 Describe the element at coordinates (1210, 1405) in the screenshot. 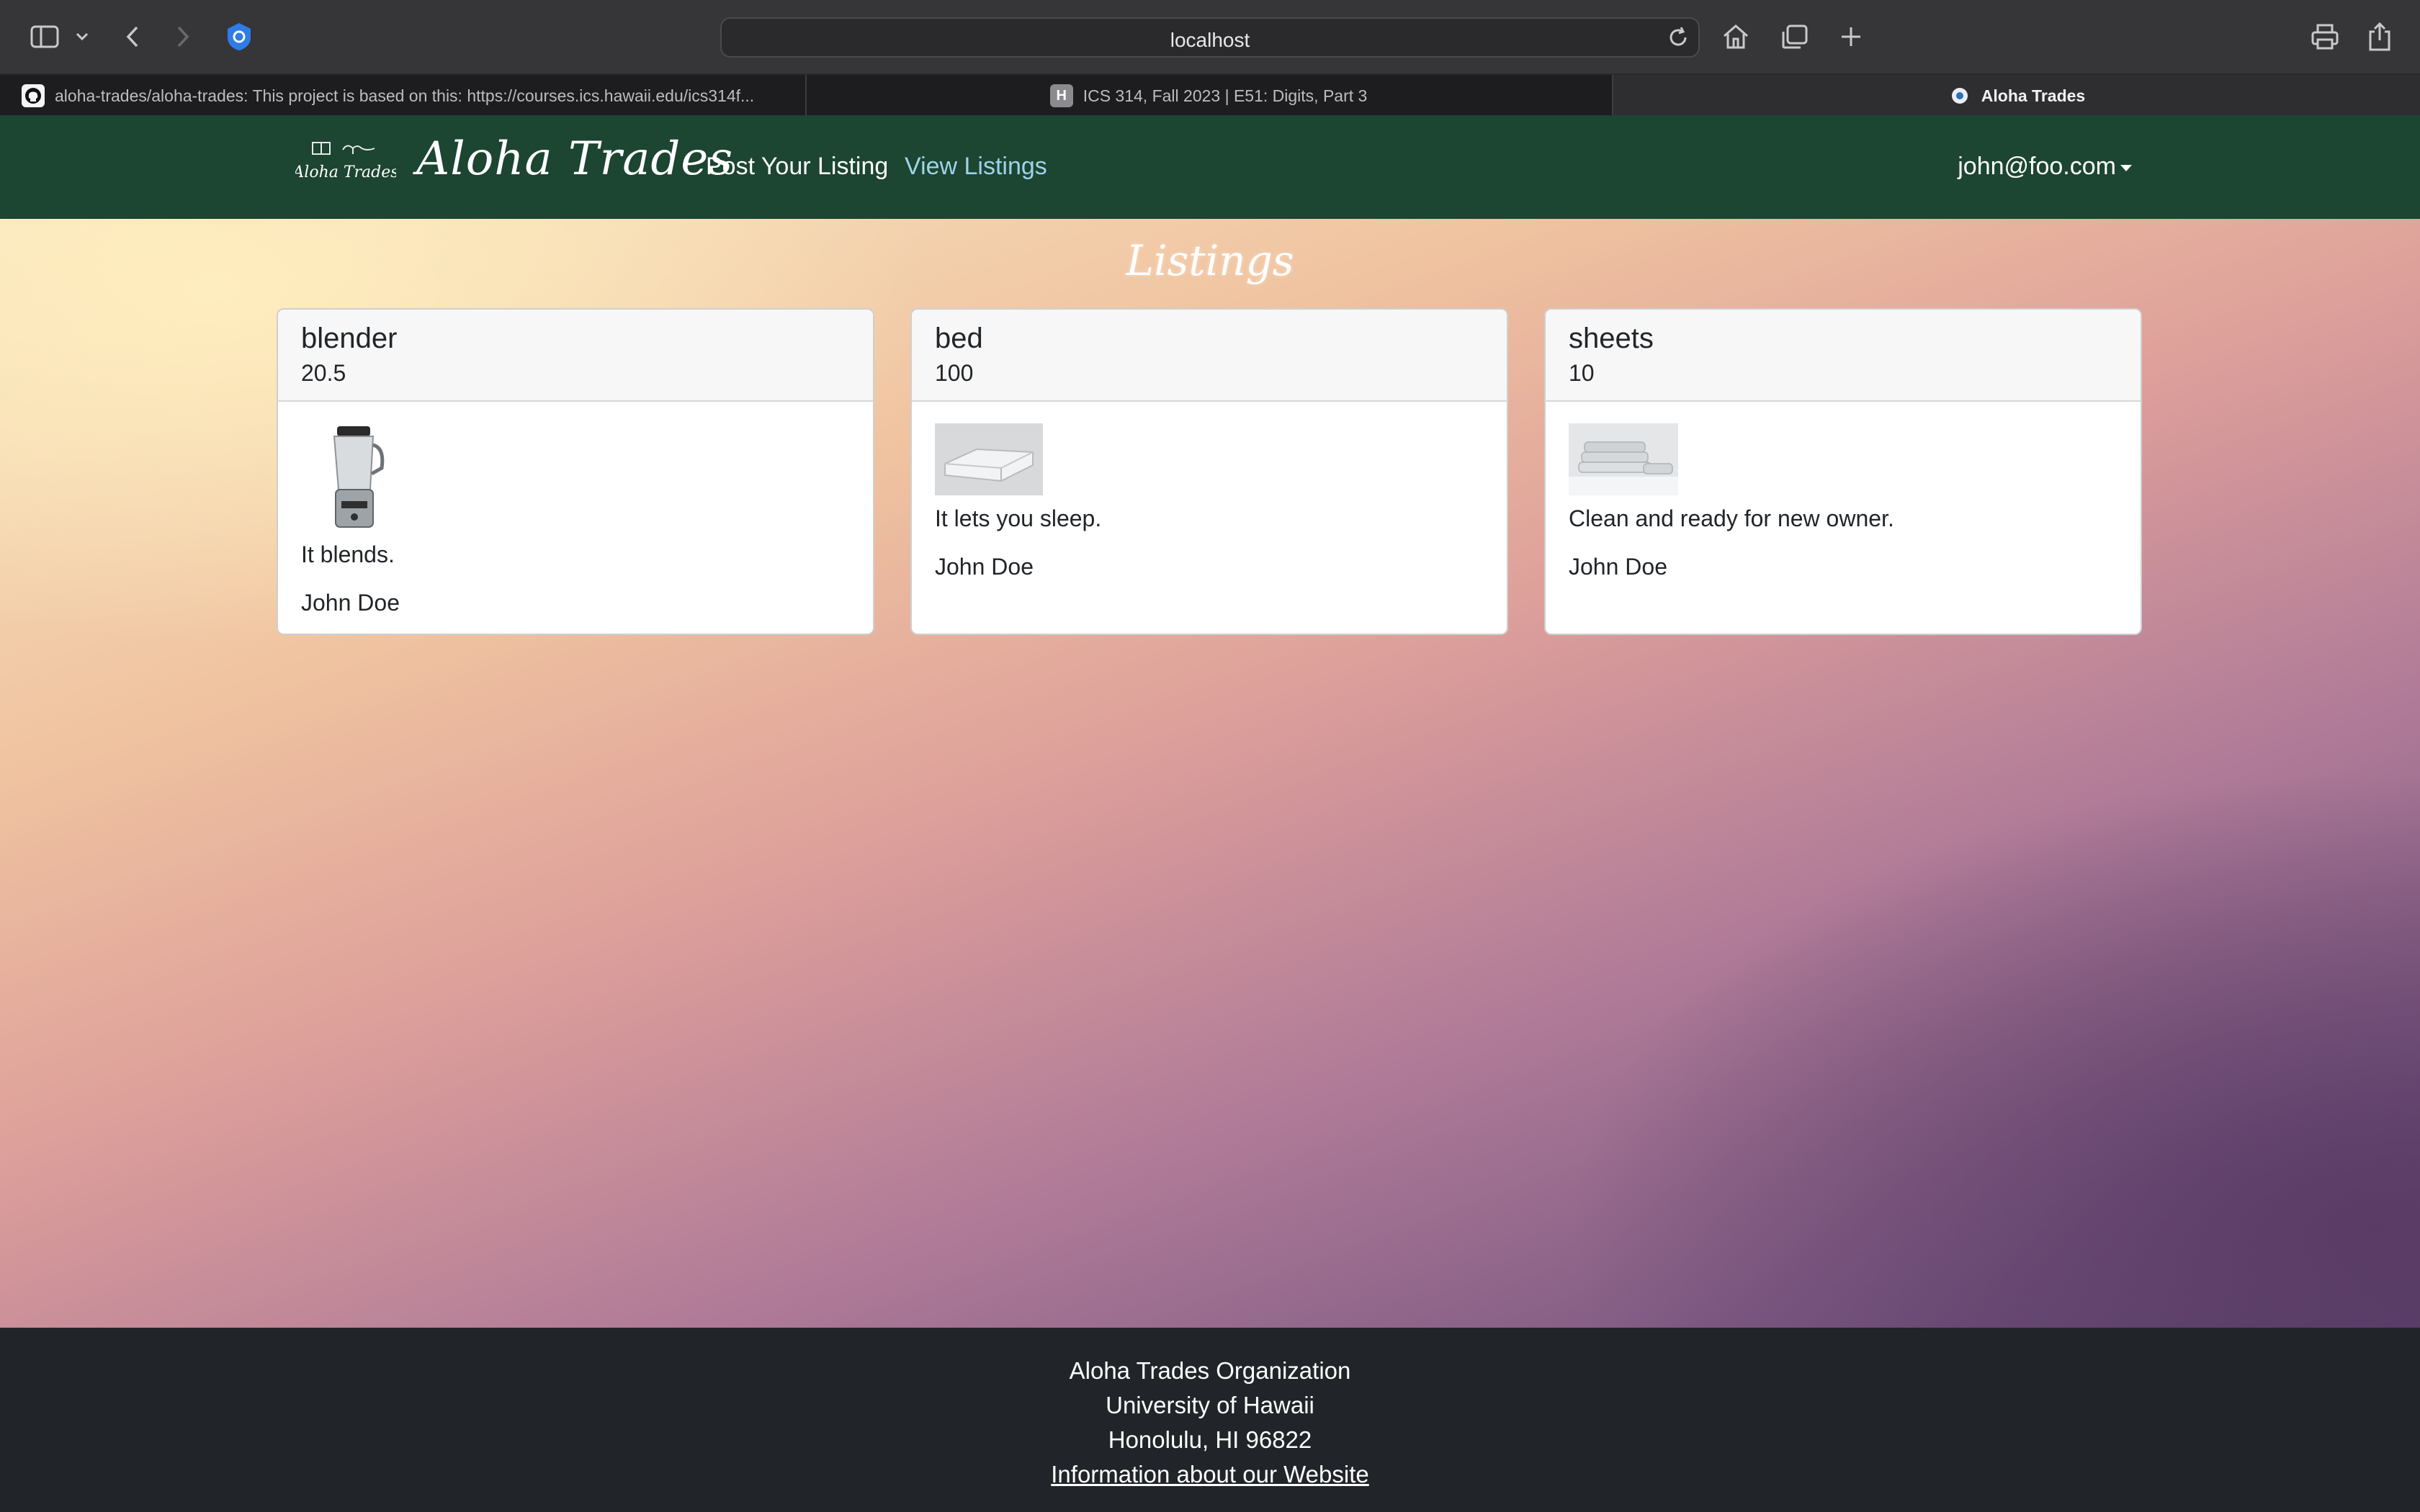

I see `footer-university: University of Hawaii` at that location.